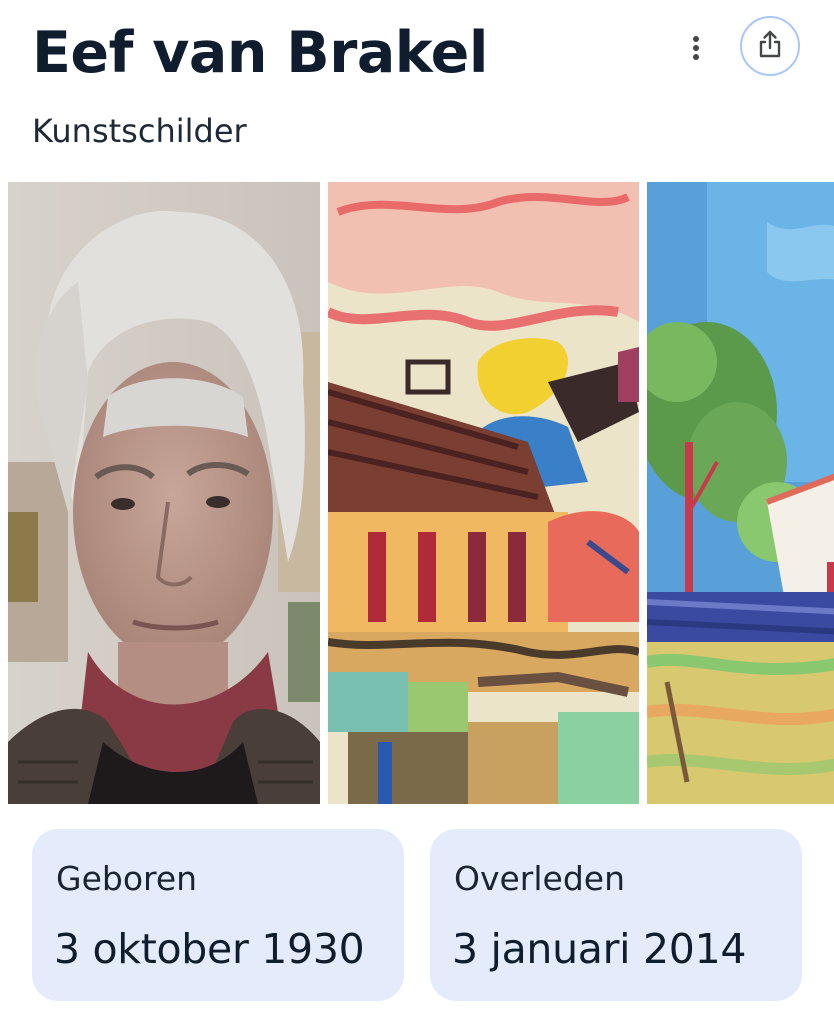 Image resolution: width=834 pixels, height=1024 pixels. What do you see at coordinates (127, 878) in the screenshot?
I see `fact-label: Geboren` at bounding box center [127, 878].